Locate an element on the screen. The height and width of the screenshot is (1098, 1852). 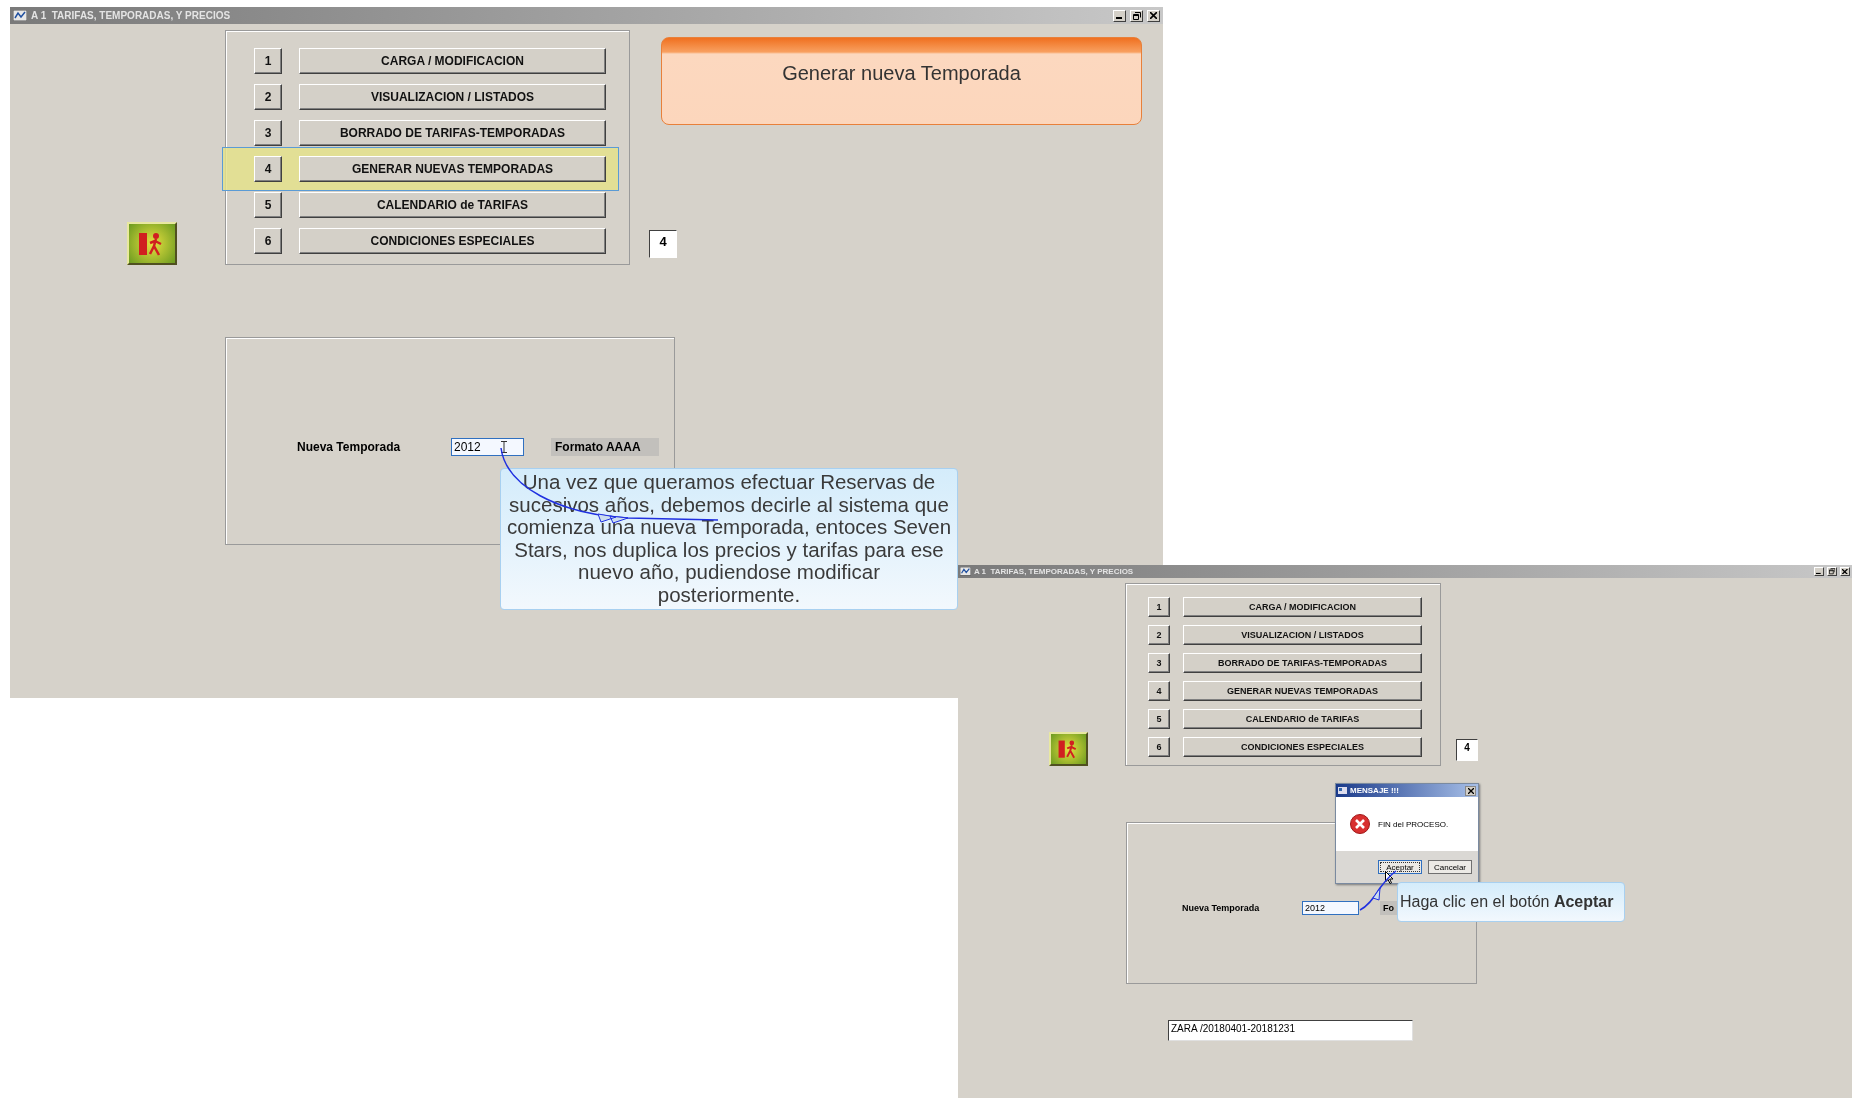
hint-text: Haga clic en el botón Aceptar is located at coordinates (1511, 902).